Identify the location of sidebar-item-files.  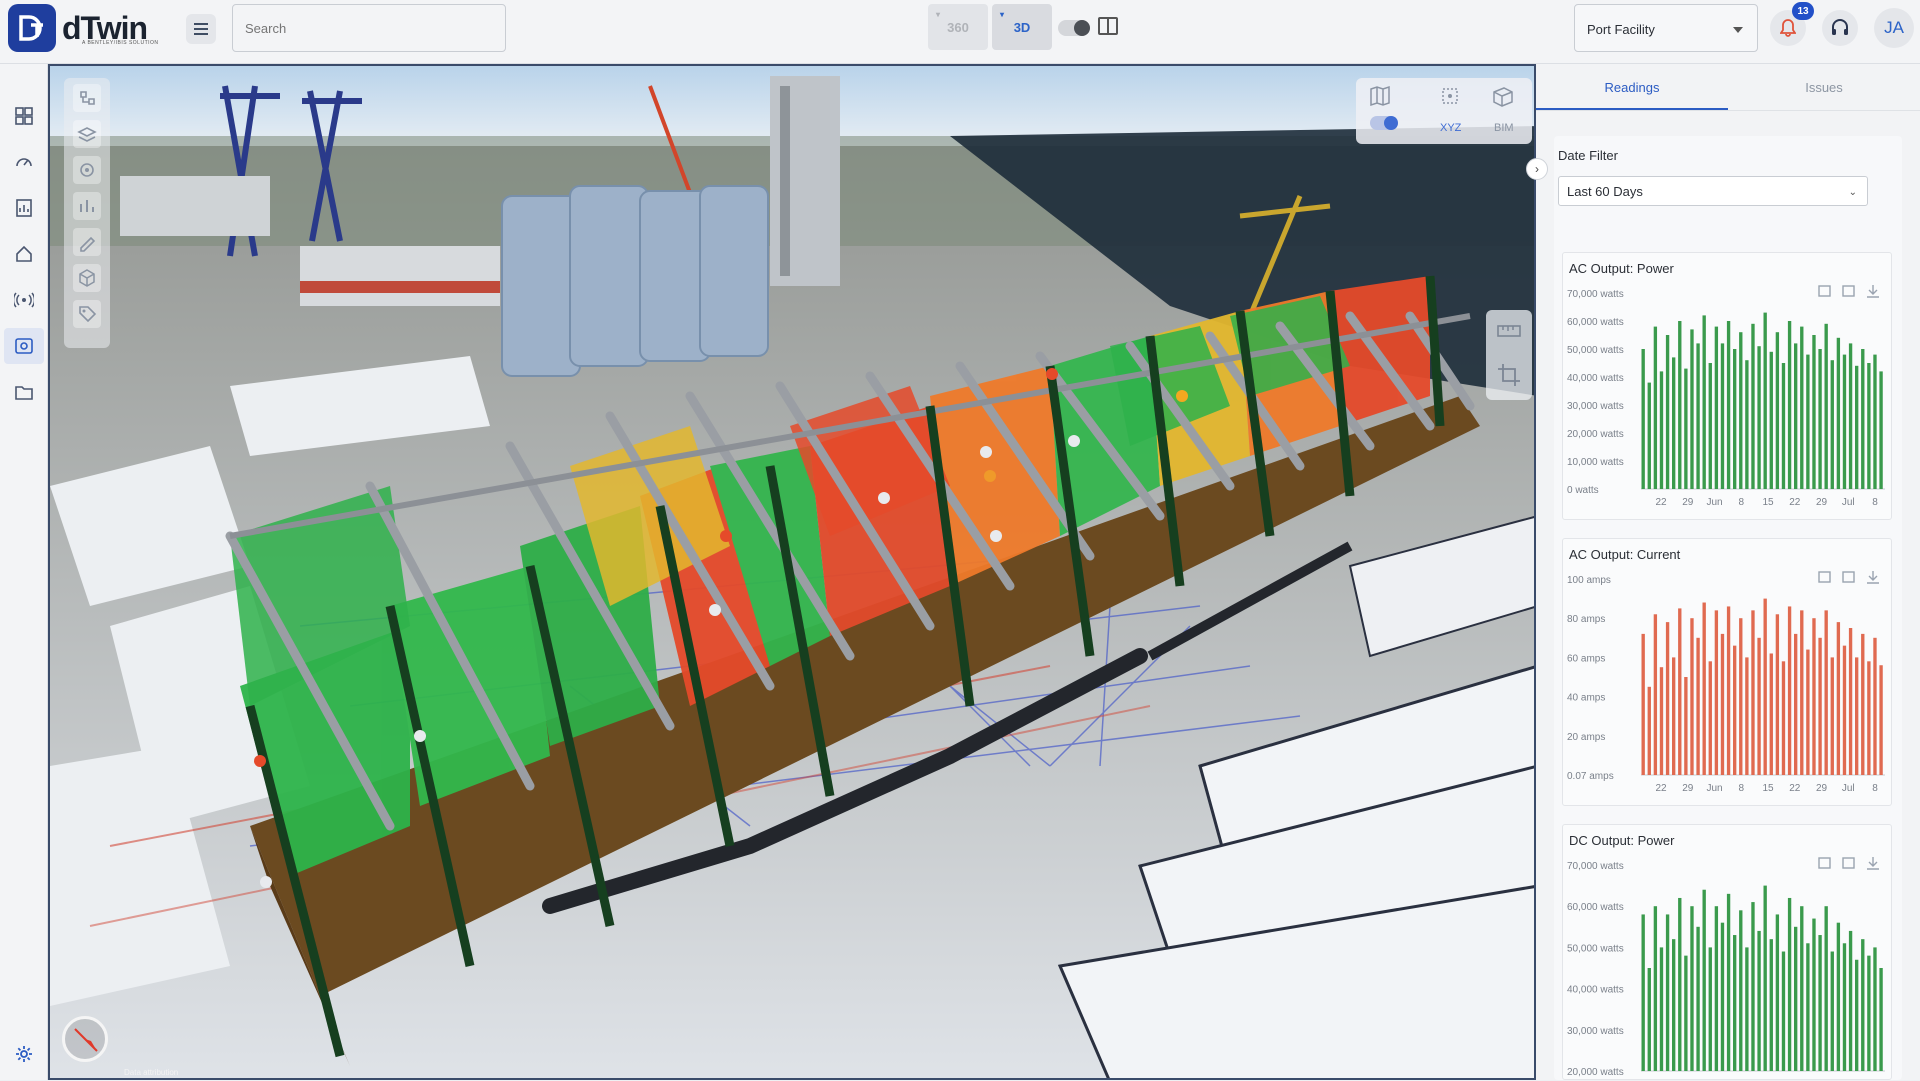
(24, 392).